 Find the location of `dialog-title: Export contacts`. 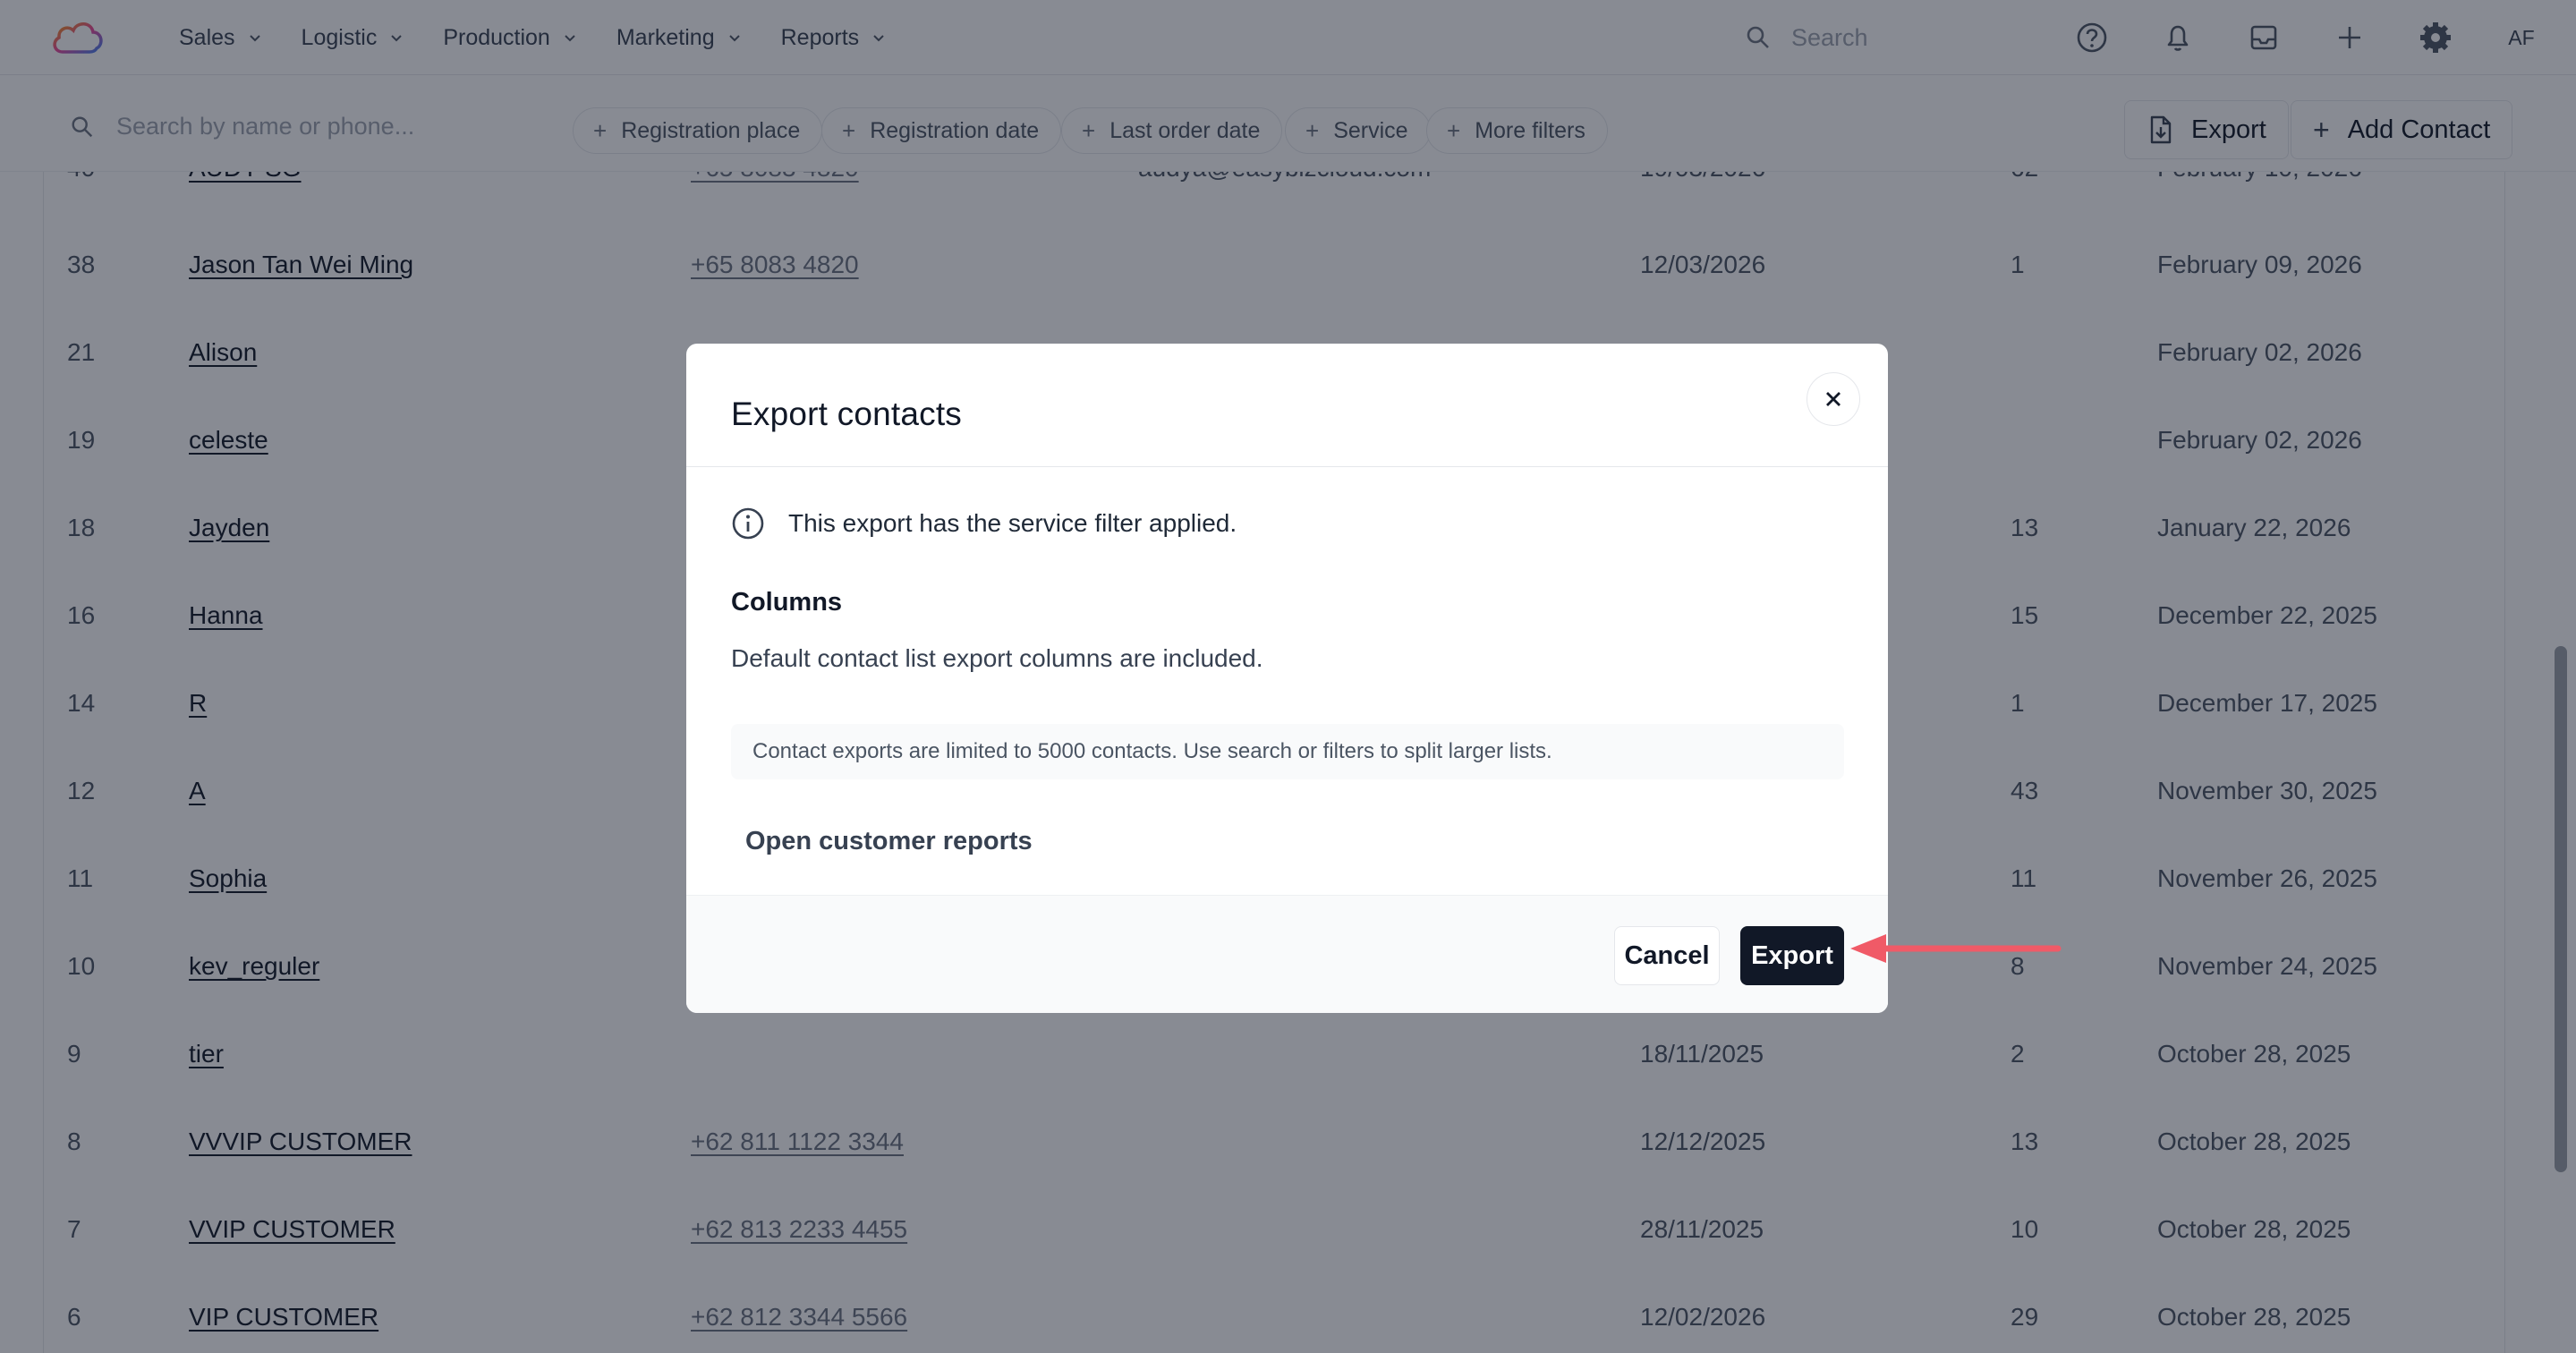

dialog-title: Export contacts is located at coordinates (847, 414).